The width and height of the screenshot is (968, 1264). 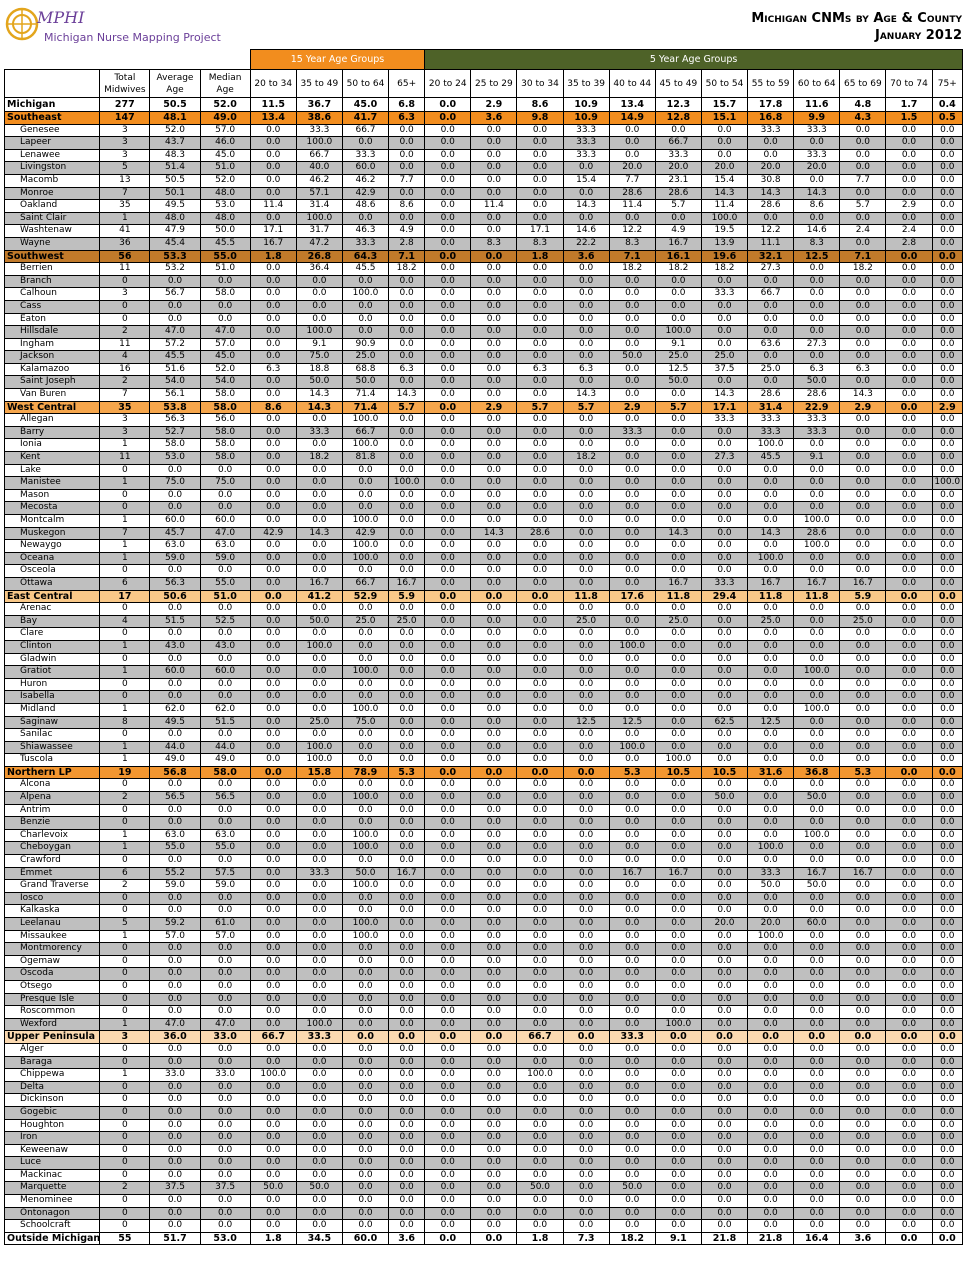 I want to click on row-value: 55.2, so click(x=175, y=873).